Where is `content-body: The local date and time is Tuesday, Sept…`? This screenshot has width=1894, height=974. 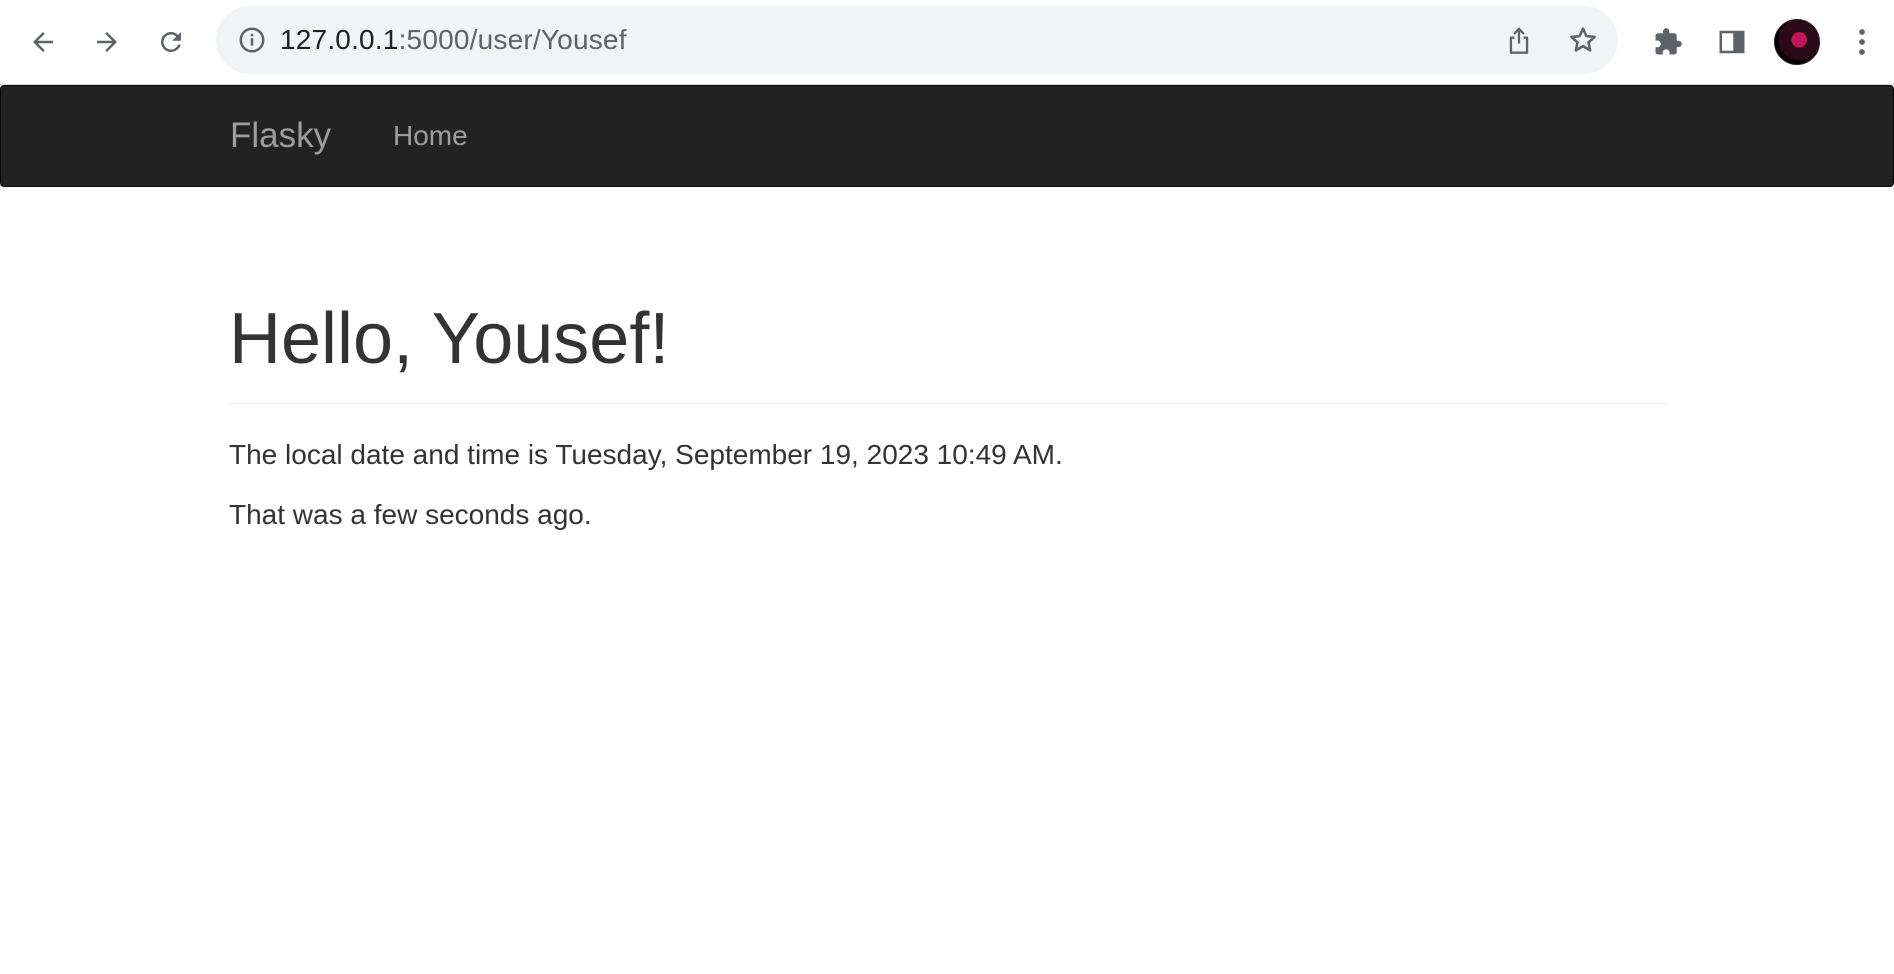
content-body: The local date and time is Tuesday, Sept… is located at coordinates (949, 485).